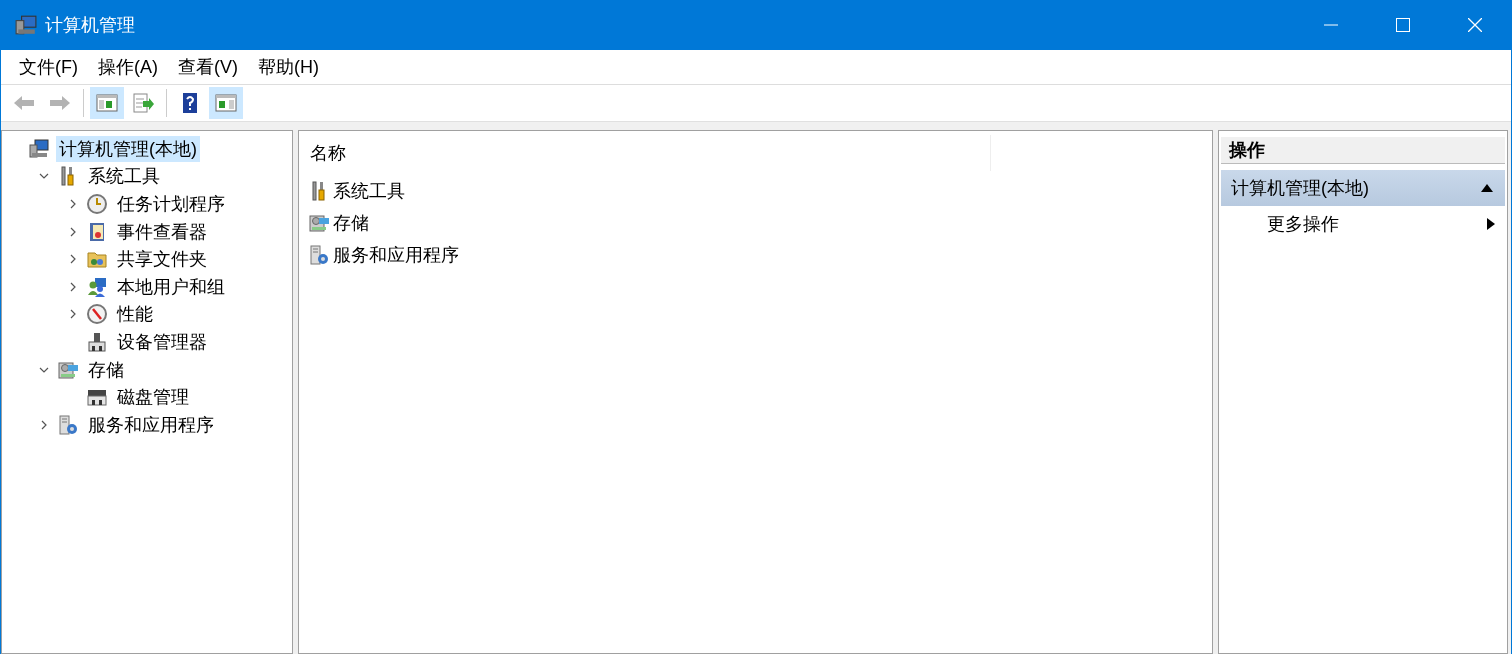  Describe the element at coordinates (128, 148) in the screenshot. I see `tree-item: 计算机管理(本地)` at that location.